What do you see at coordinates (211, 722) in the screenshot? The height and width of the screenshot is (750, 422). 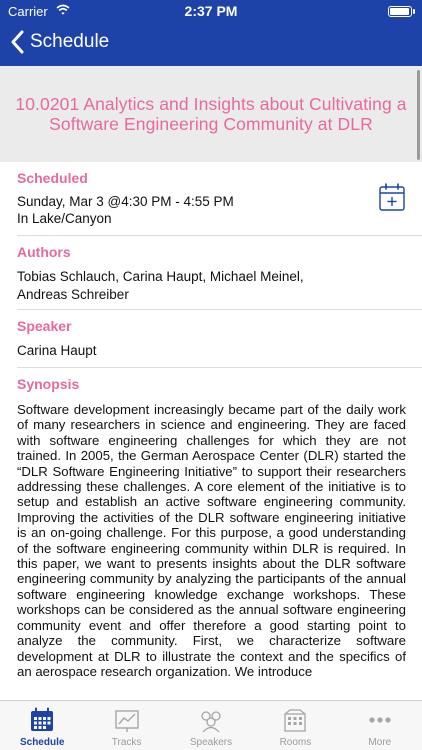 I see `speakers-icon` at bounding box center [211, 722].